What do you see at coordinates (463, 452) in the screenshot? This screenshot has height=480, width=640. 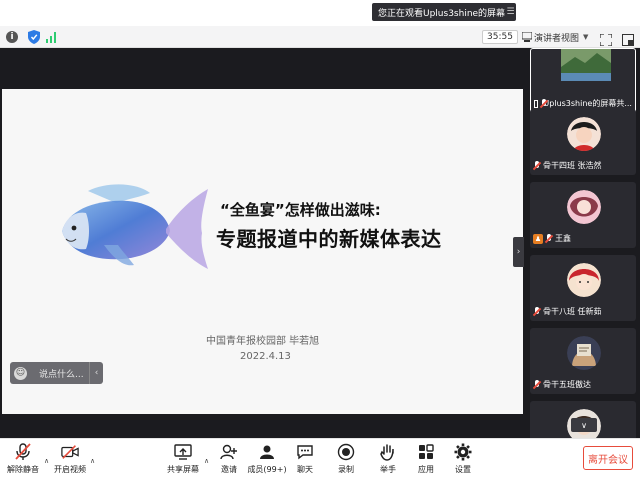 I see `gear-icon` at bounding box center [463, 452].